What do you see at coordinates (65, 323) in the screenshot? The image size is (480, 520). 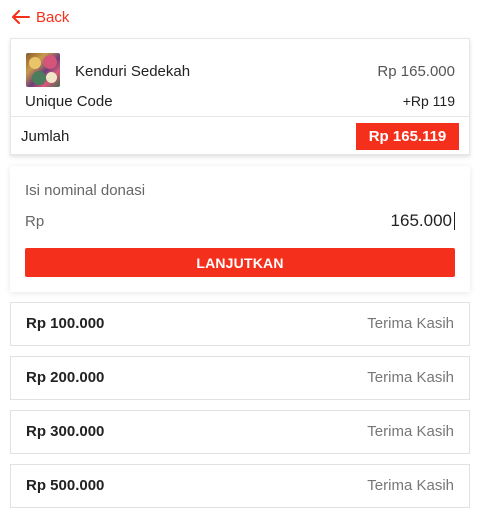 I see `preset-amount: Rp 100.000` at bounding box center [65, 323].